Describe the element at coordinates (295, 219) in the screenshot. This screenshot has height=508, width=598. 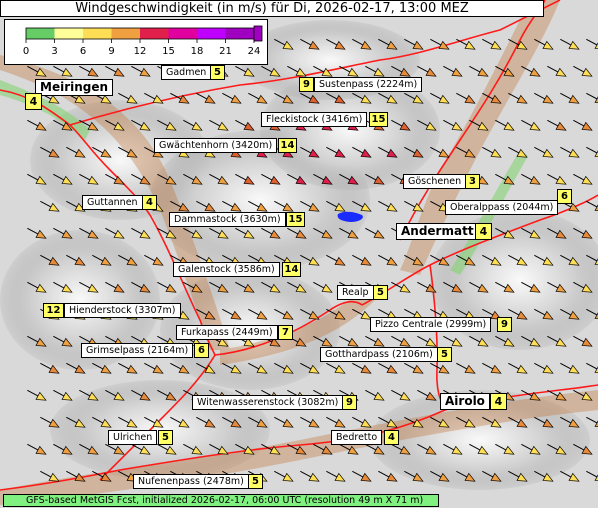
I see `value-dammastock: 15` at that location.